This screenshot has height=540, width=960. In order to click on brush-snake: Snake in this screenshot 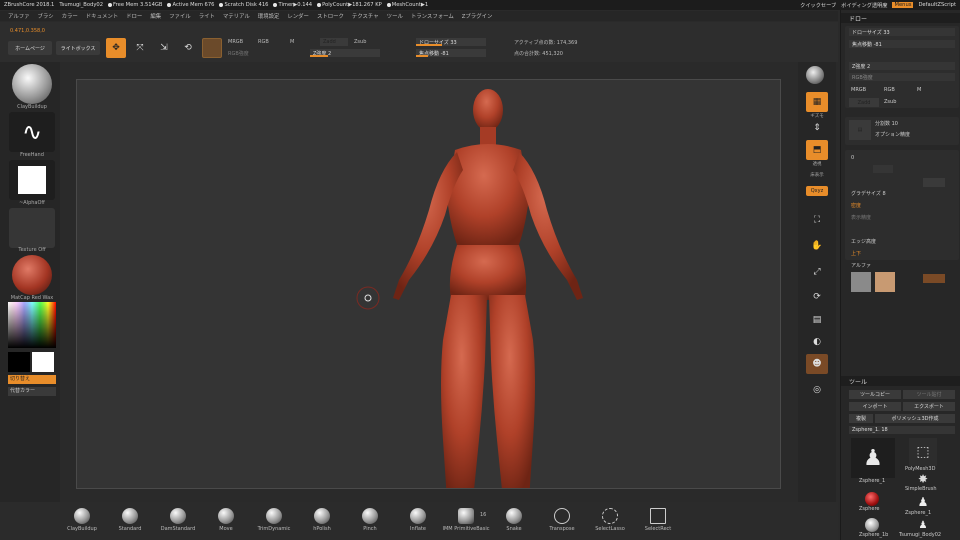, I will do `click(514, 521)`.